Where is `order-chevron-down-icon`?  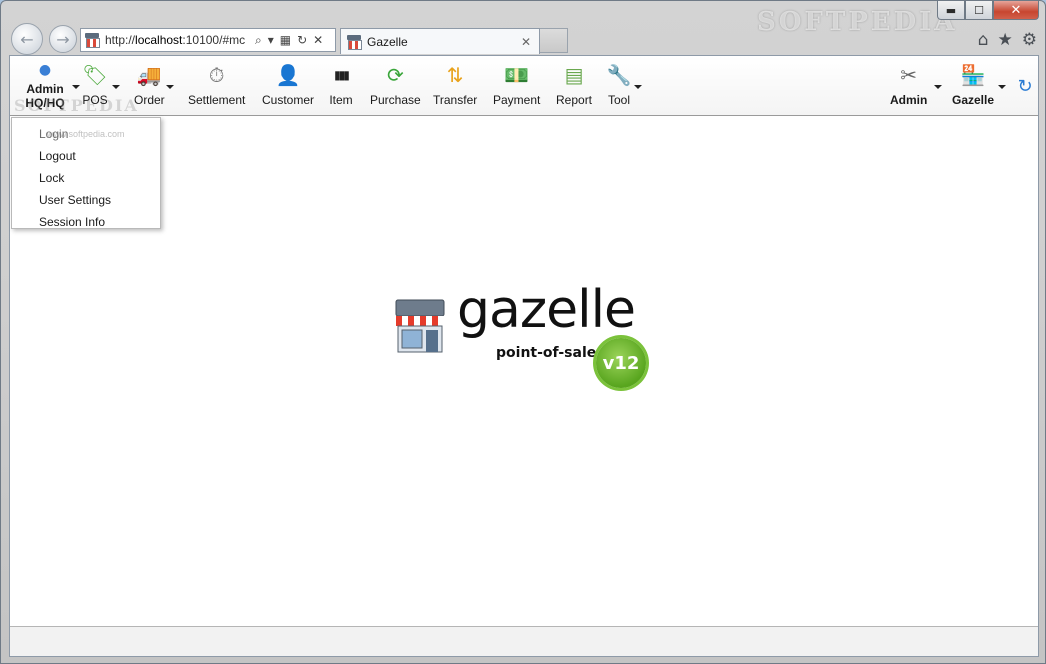 order-chevron-down-icon is located at coordinates (170, 87).